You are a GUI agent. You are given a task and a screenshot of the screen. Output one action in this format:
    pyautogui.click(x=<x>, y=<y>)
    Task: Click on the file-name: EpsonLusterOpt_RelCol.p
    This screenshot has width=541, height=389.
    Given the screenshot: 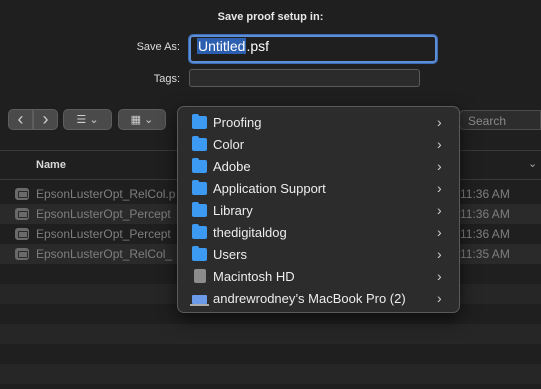 What is the action you would take?
    pyautogui.click(x=106, y=194)
    